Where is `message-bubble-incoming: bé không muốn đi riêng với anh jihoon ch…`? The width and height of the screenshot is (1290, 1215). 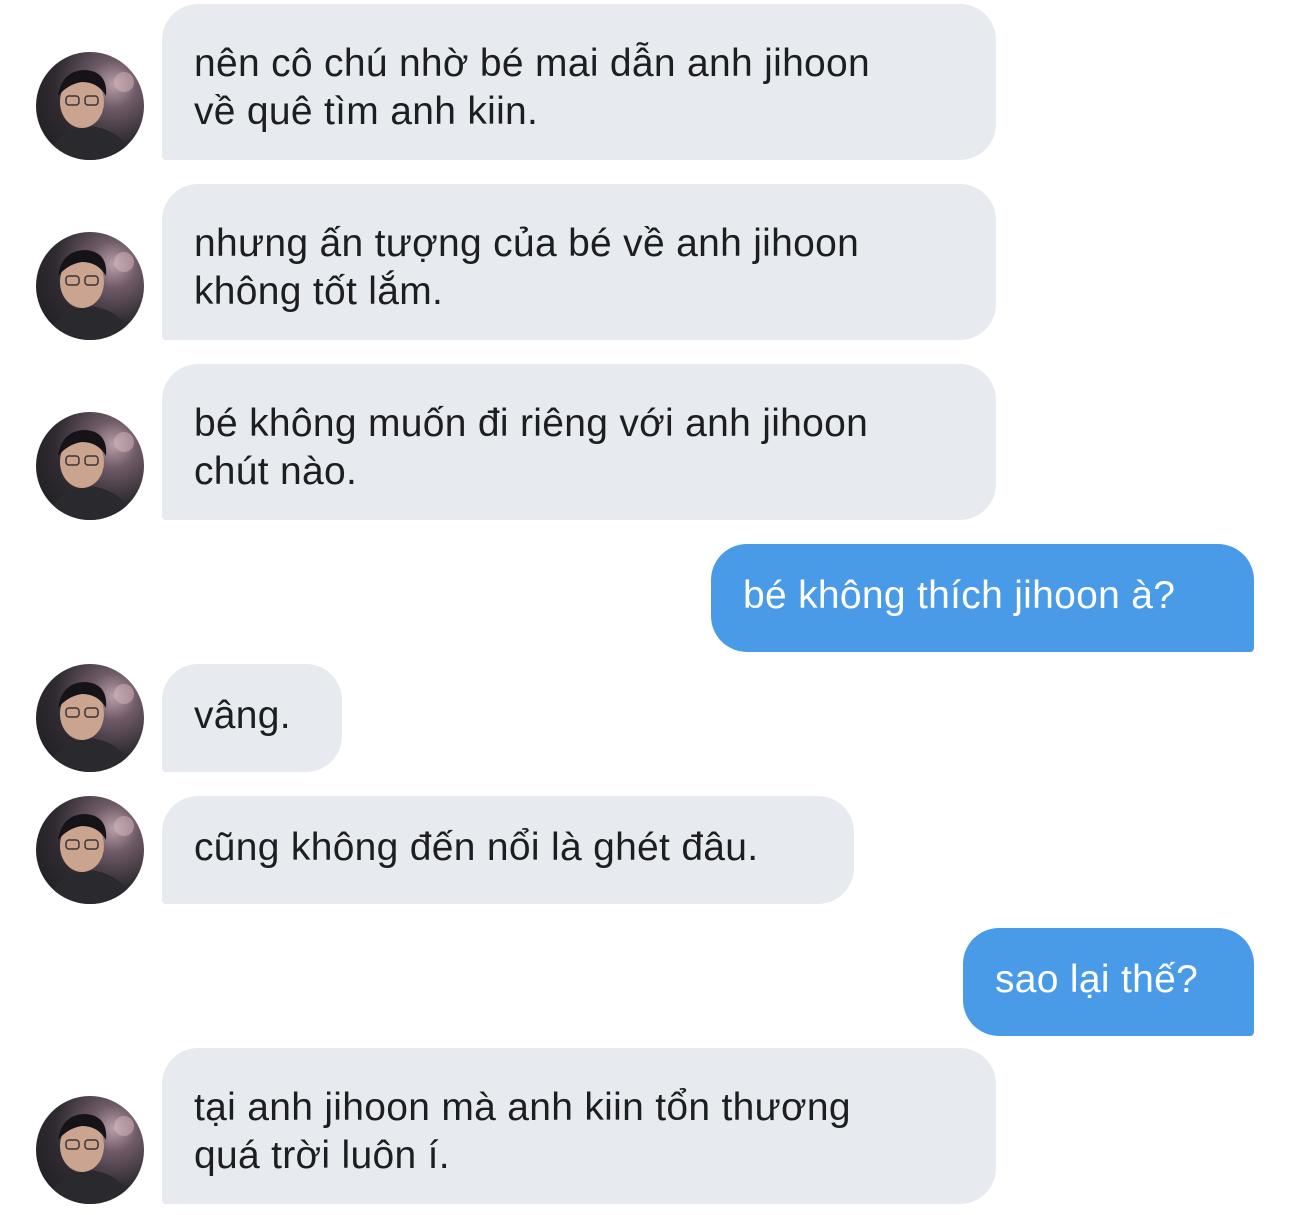 message-bubble-incoming: bé không muốn đi riêng với anh jihoon ch… is located at coordinates (579, 442).